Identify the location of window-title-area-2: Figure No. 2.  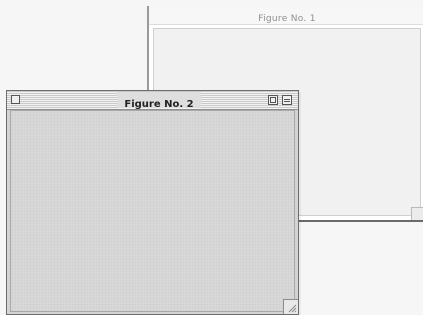
(159, 101).